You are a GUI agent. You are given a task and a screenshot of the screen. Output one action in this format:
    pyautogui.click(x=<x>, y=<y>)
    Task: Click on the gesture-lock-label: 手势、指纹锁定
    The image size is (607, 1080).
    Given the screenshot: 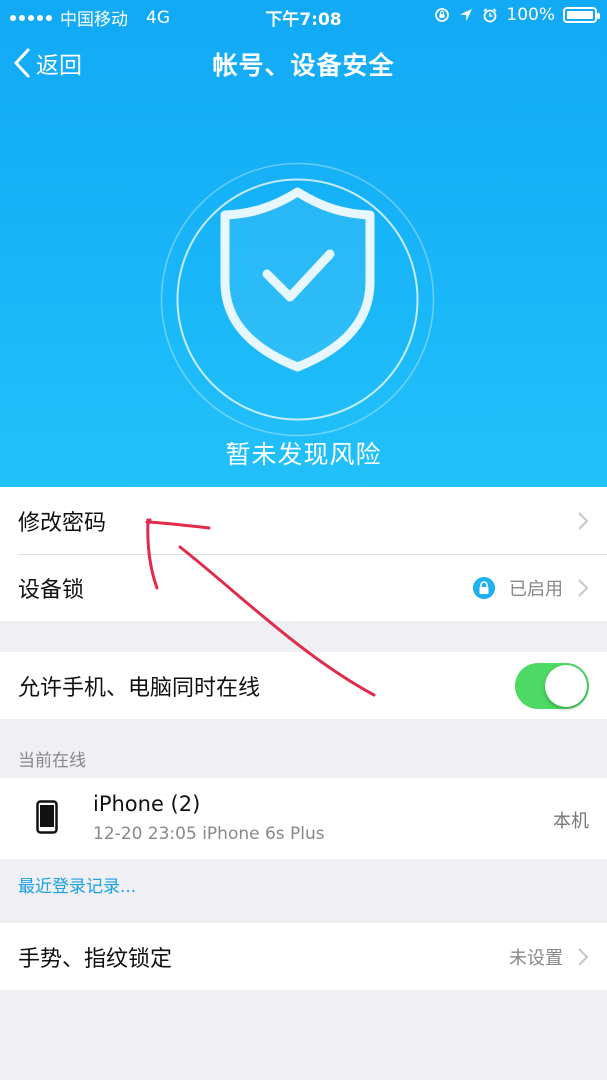 What is the action you would take?
    pyautogui.click(x=95, y=959)
    